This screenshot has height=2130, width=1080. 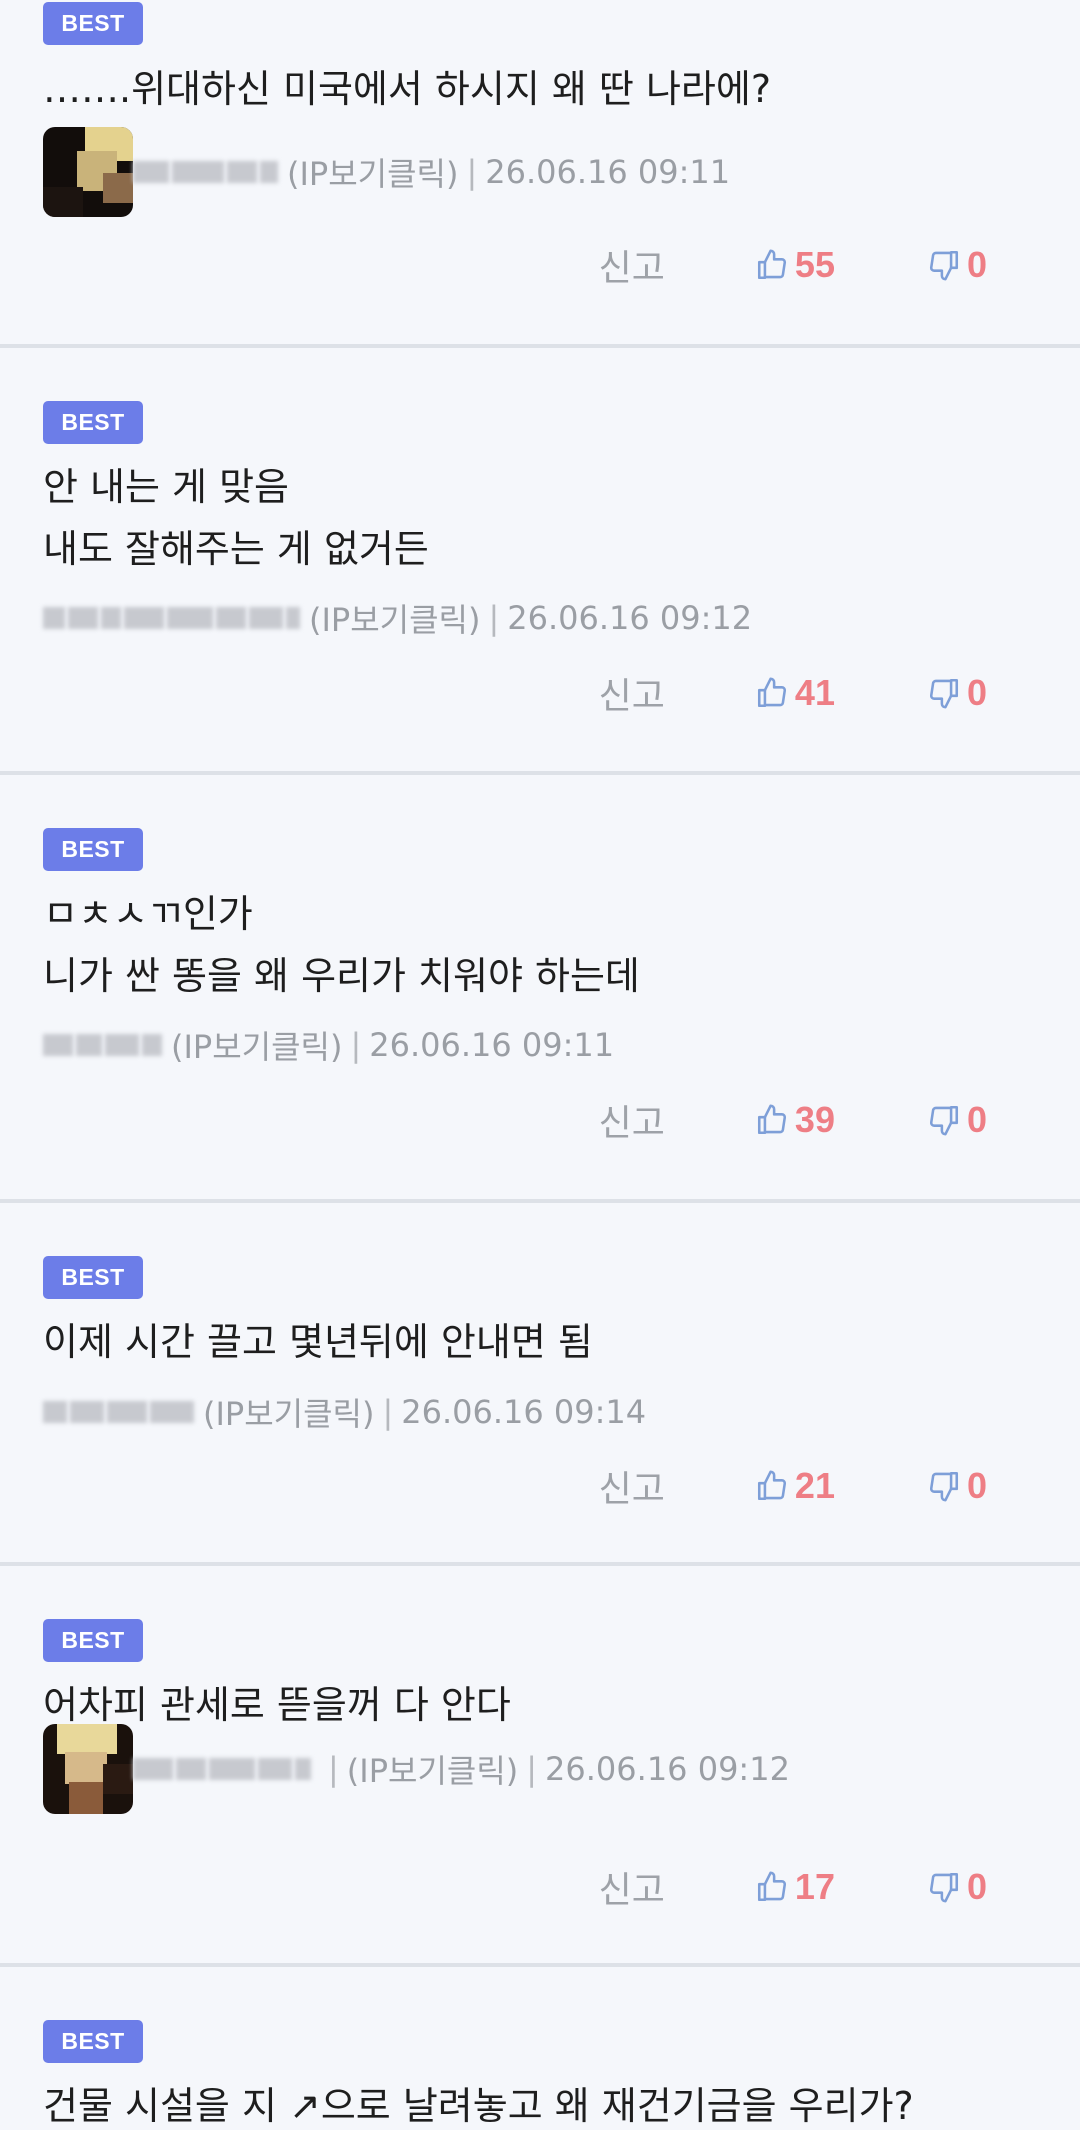 I want to click on comment-text: ㅁㅊㅅㄲ인가, so click(x=148, y=914).